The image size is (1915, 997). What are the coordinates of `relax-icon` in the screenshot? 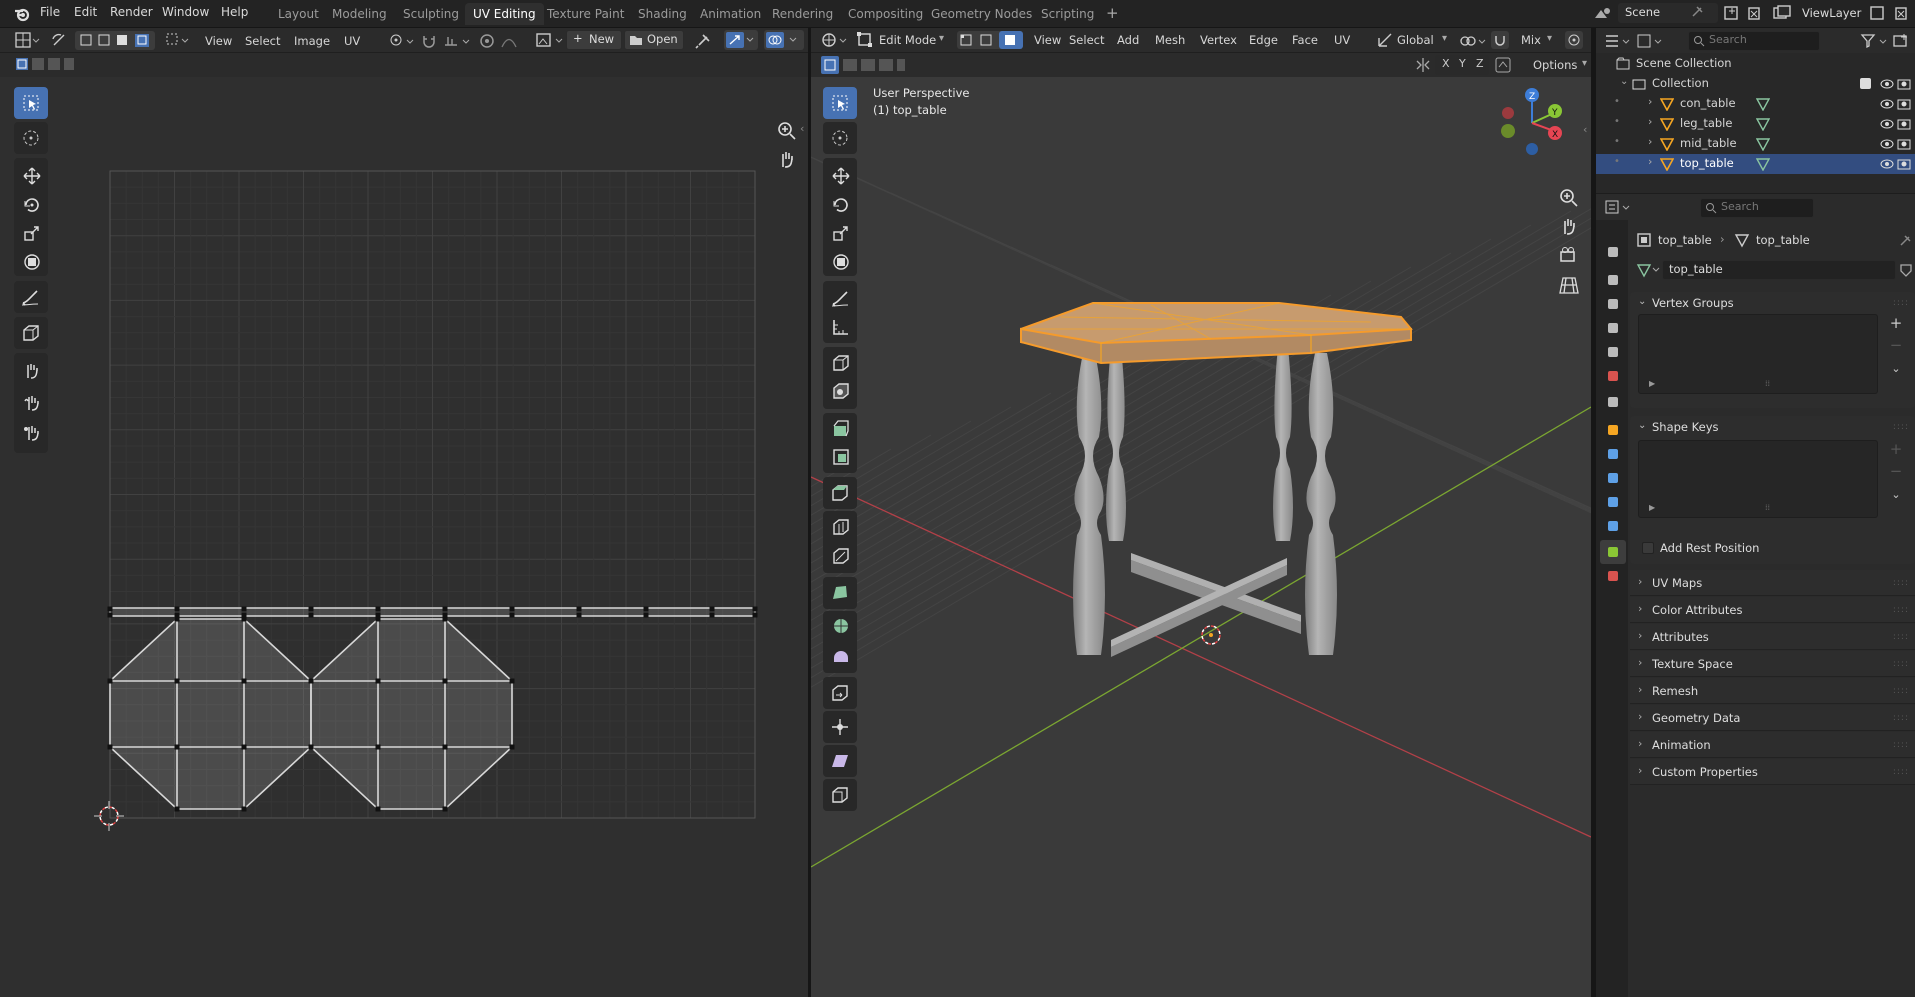 It's located at (32, 403).